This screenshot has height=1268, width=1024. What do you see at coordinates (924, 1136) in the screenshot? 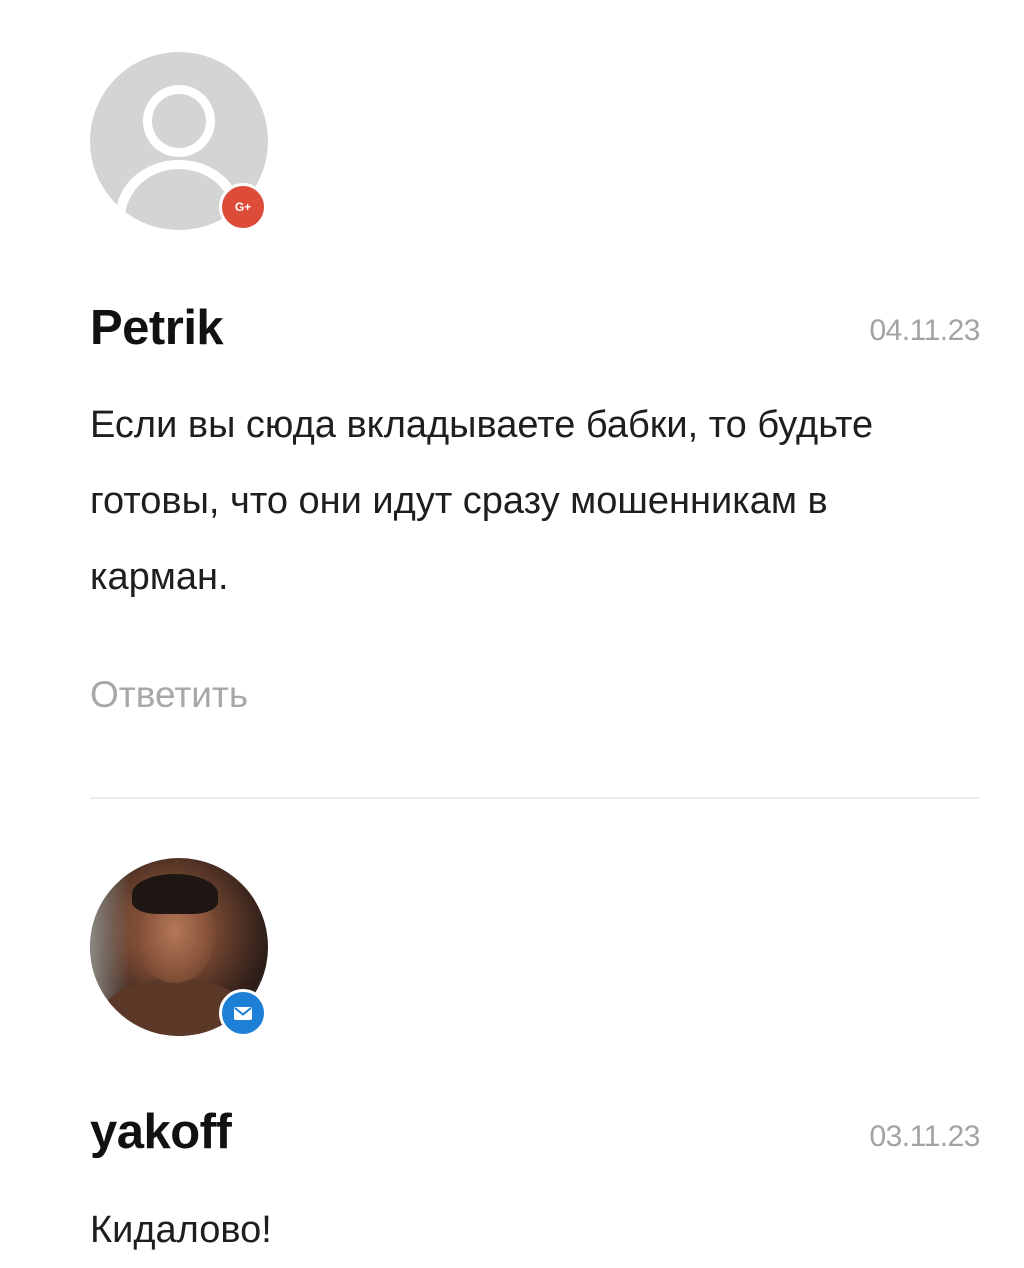
I see `comment-date: 03.11.23` at bounding box center [924, 1136].